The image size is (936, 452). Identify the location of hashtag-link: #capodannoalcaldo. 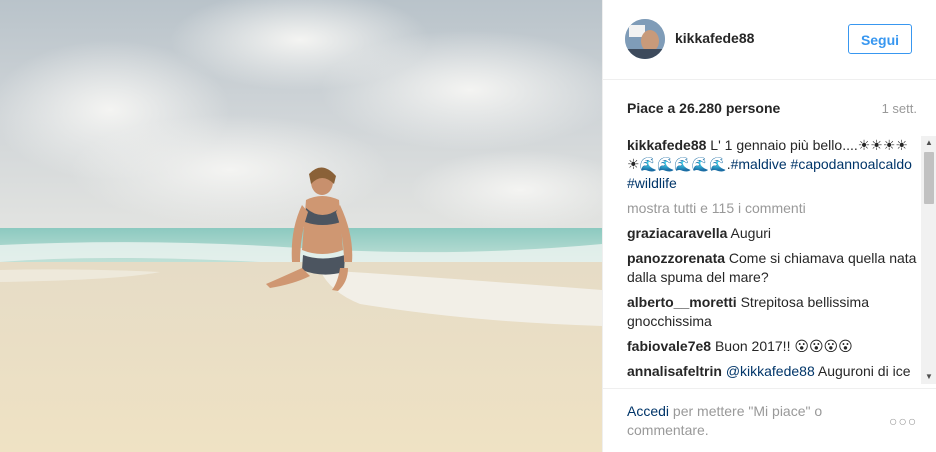
(851, 164).